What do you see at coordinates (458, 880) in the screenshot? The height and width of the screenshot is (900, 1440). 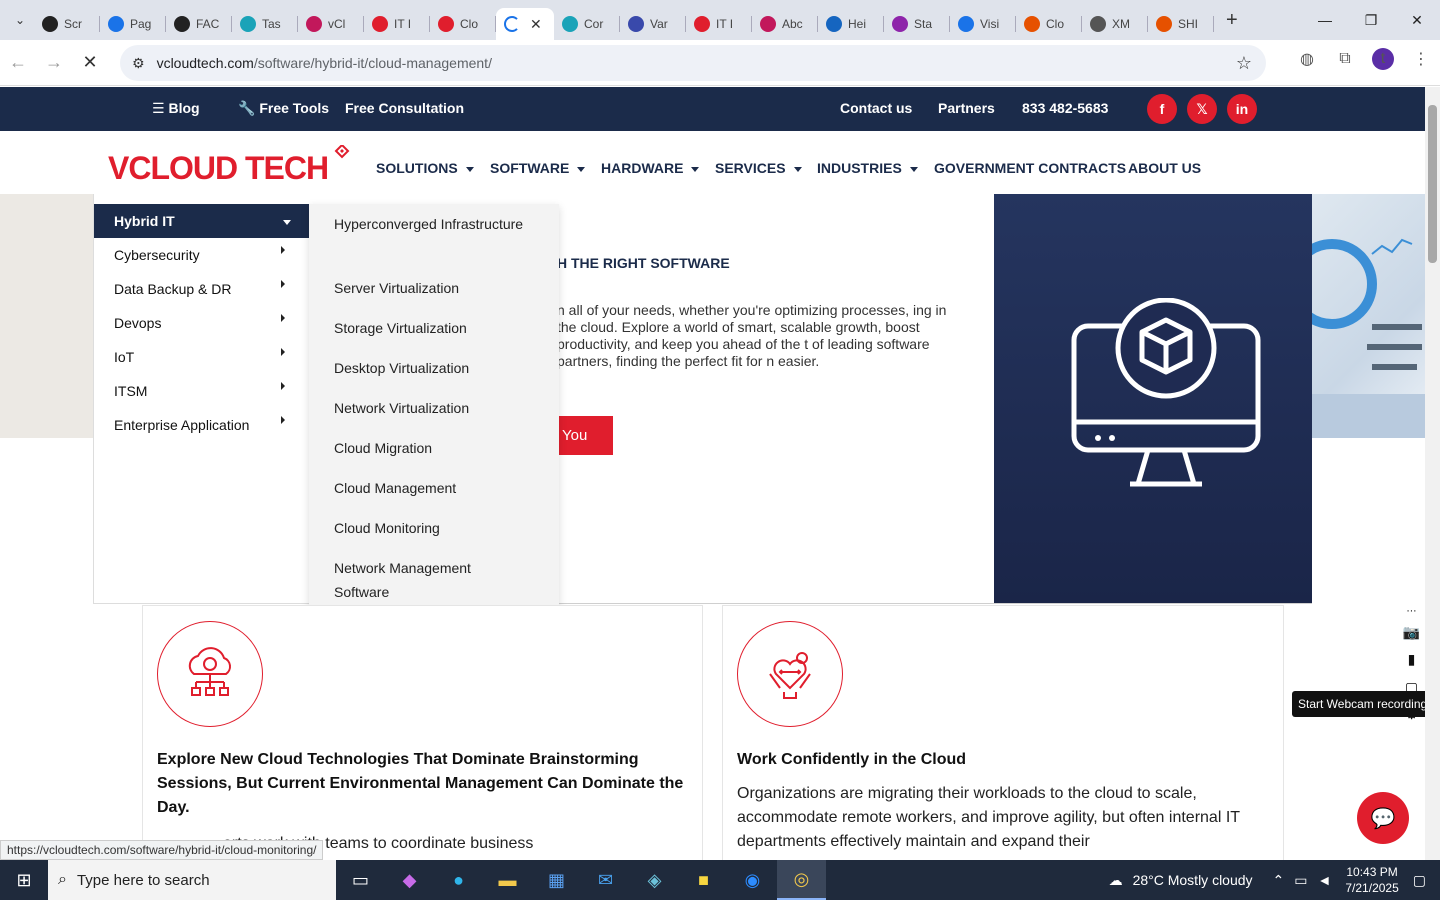 I see `edge-icon: ●` at bounding box center [458, 880].